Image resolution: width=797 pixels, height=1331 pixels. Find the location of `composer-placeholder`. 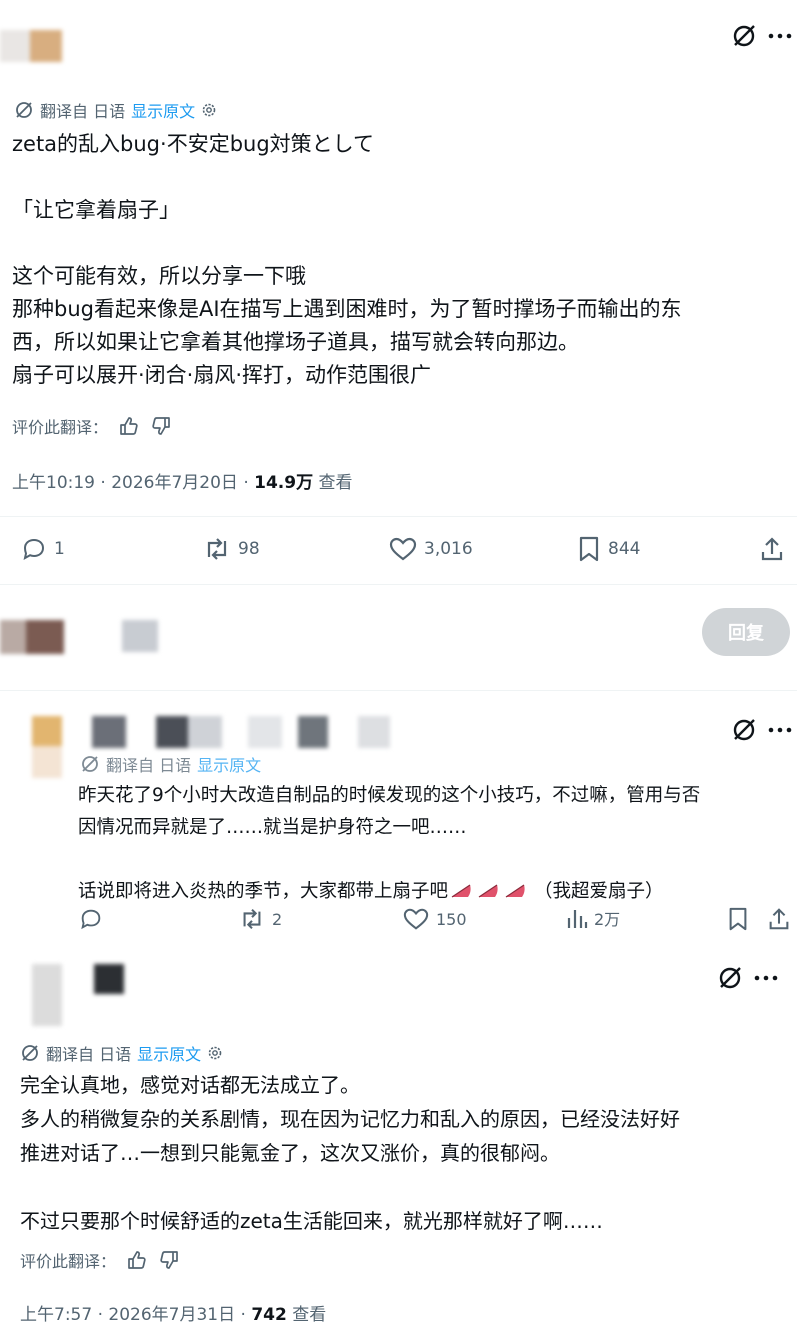

composer-placeholder is located at coordinates (140, 636).